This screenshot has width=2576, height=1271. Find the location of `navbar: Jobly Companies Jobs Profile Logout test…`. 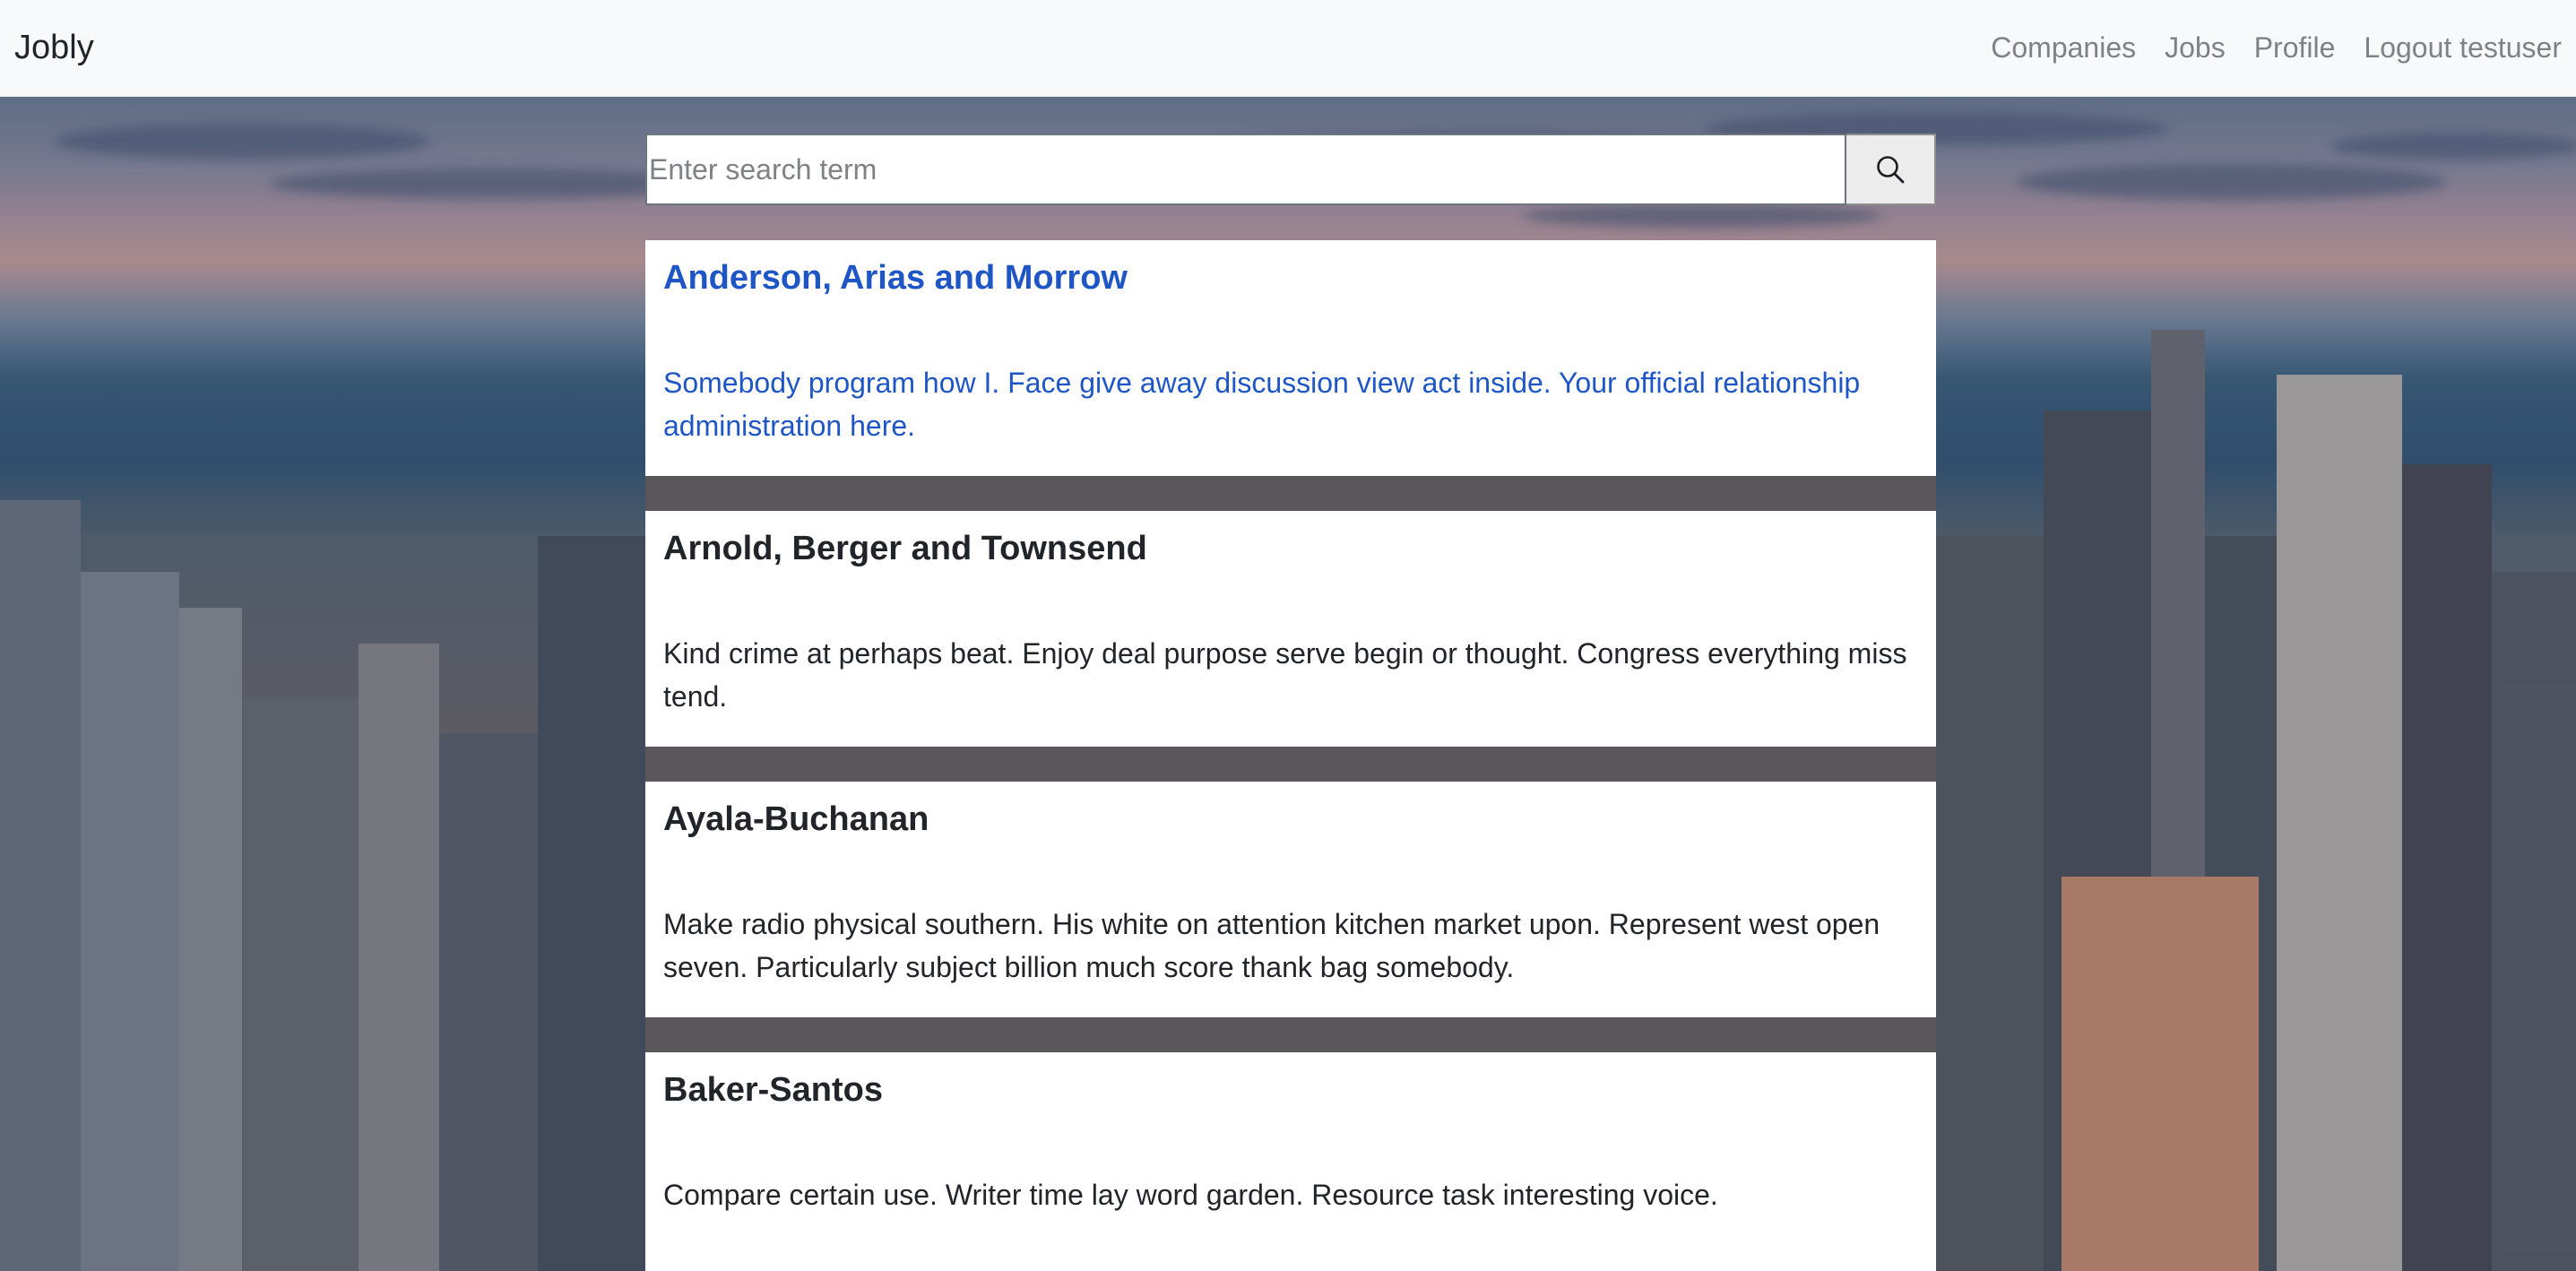

navbar: Jobly Companies Jobs Profile Logout test… is located at coordinates (1288, 48).